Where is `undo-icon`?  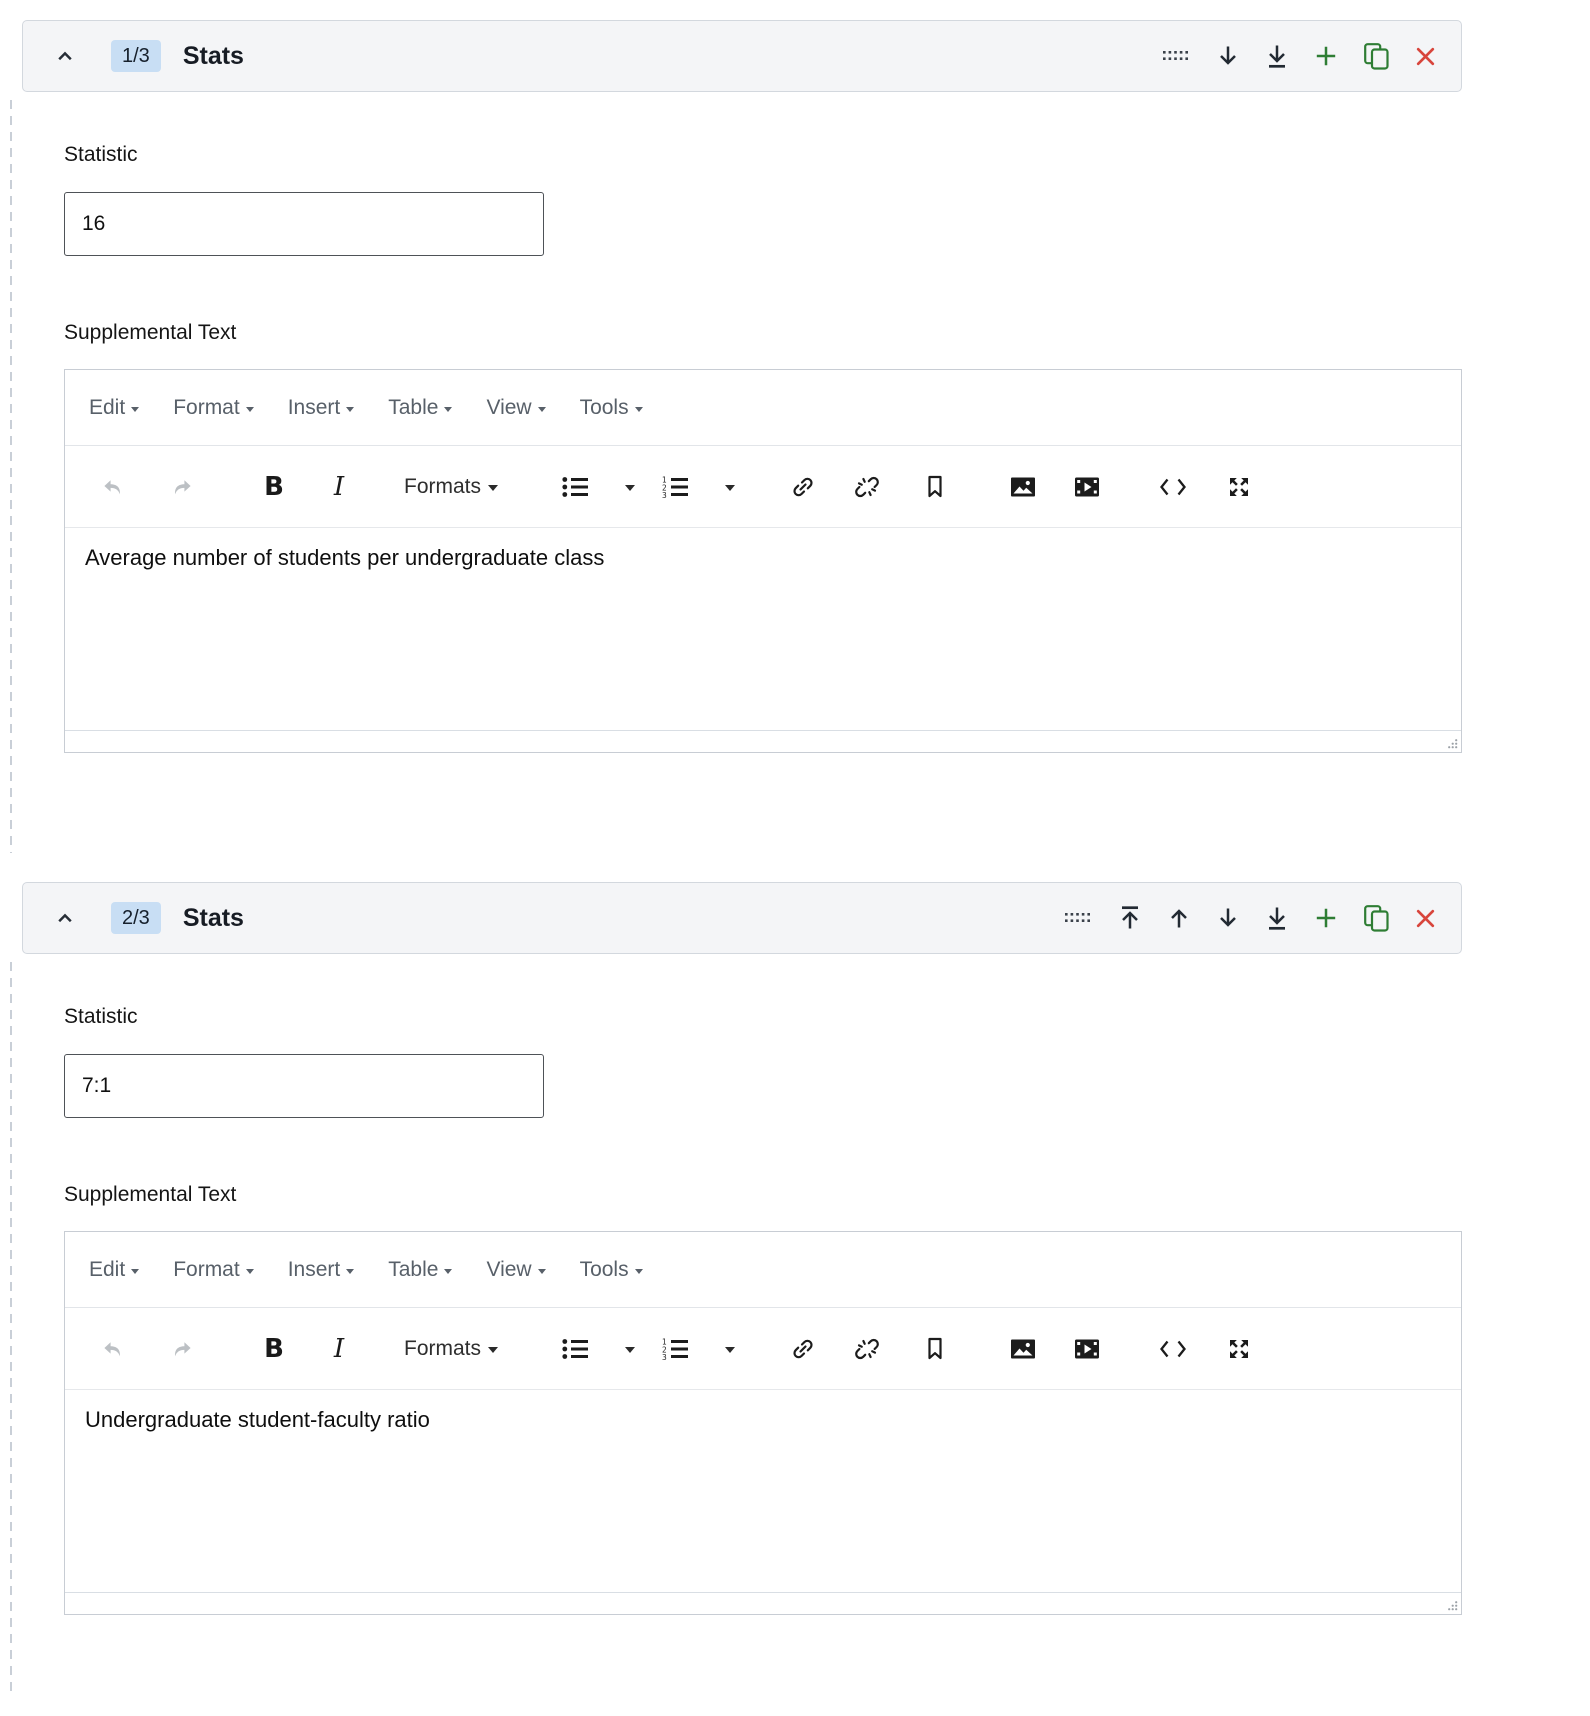 undo-icon is located at coordinates (112, 487).